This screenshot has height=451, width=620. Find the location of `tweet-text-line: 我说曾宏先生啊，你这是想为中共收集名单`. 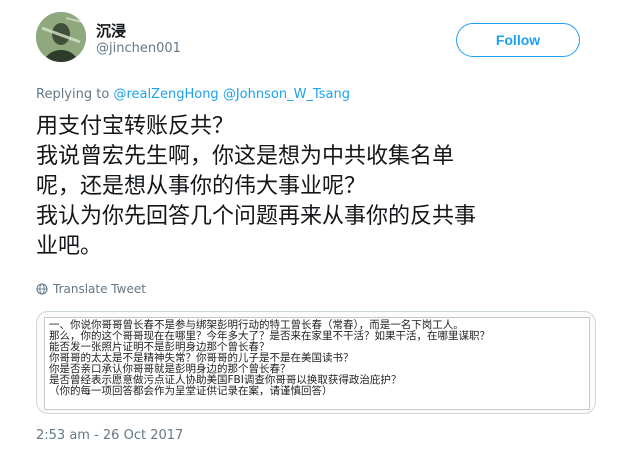

tweet-text-line: 我说曾宏先生啊，你这是想为中共收集名单 is located at coordinates (245, 156).